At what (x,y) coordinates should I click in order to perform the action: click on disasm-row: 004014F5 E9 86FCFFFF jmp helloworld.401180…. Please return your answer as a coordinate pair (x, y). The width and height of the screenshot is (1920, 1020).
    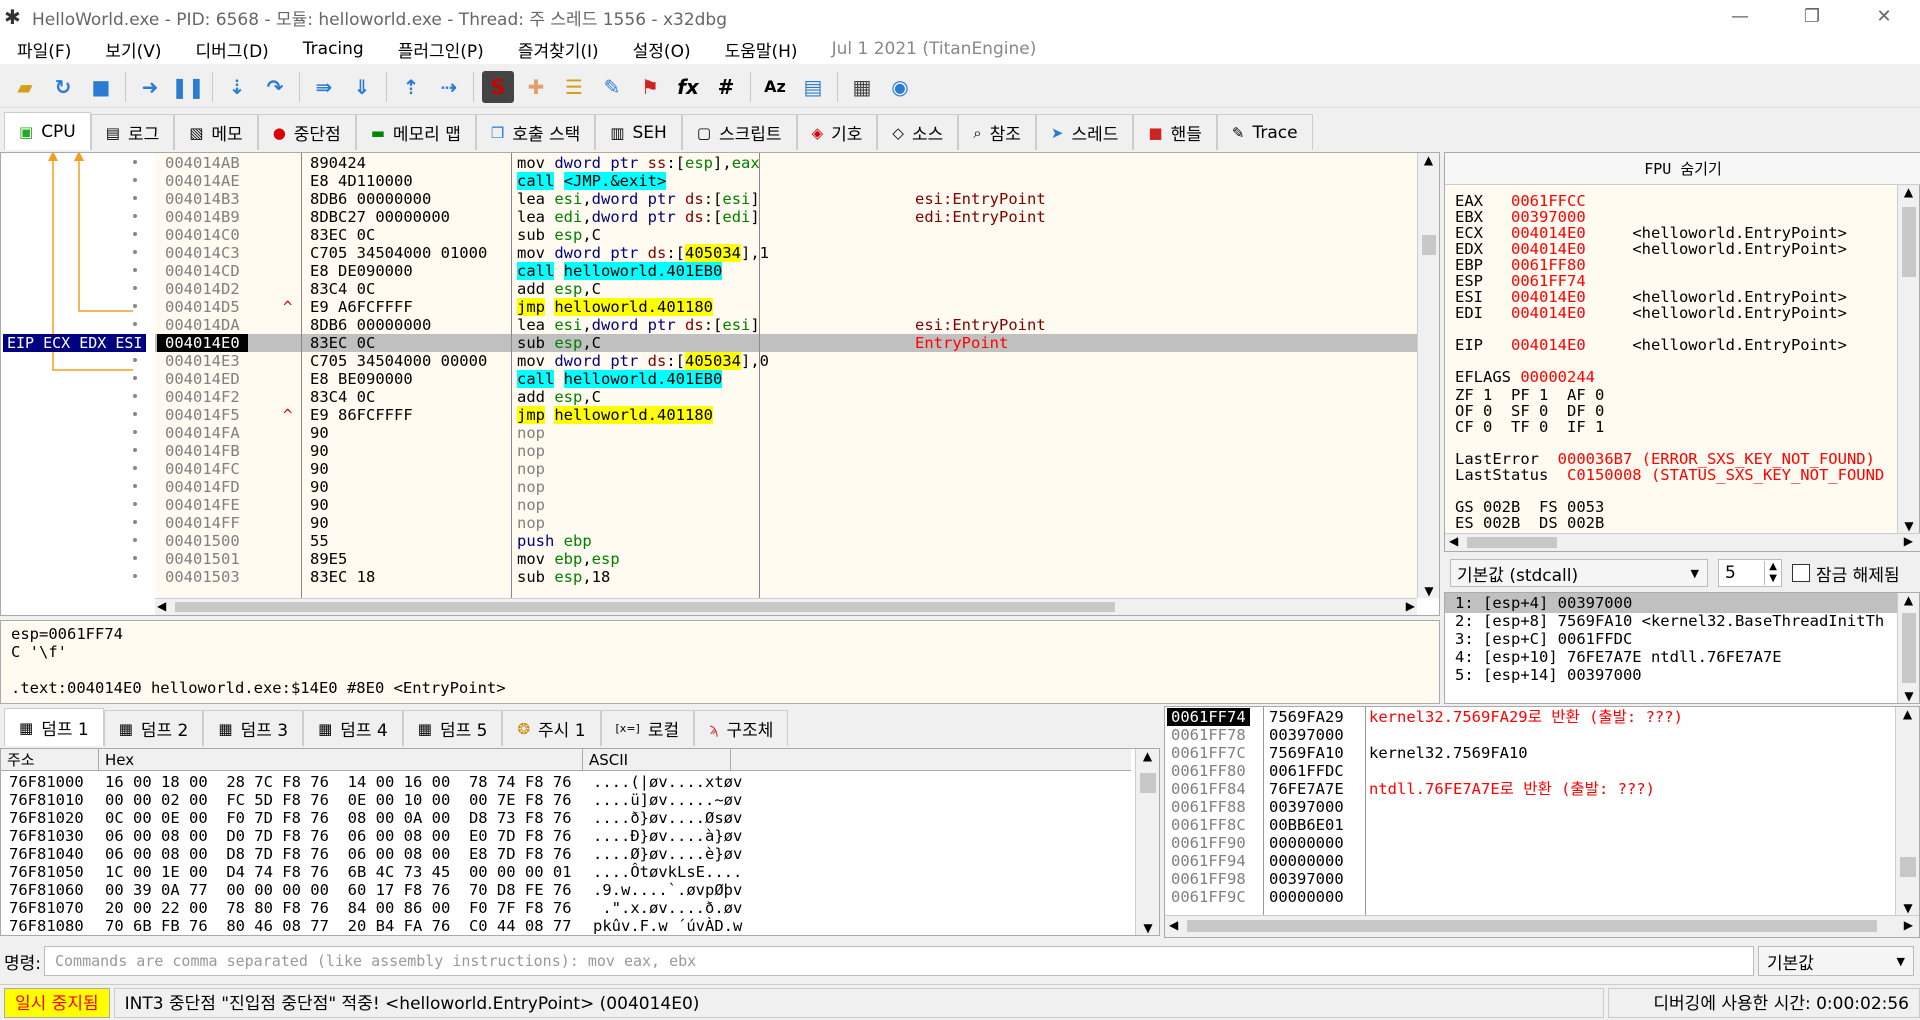
    Looking at the image, I should click on (786, 415).